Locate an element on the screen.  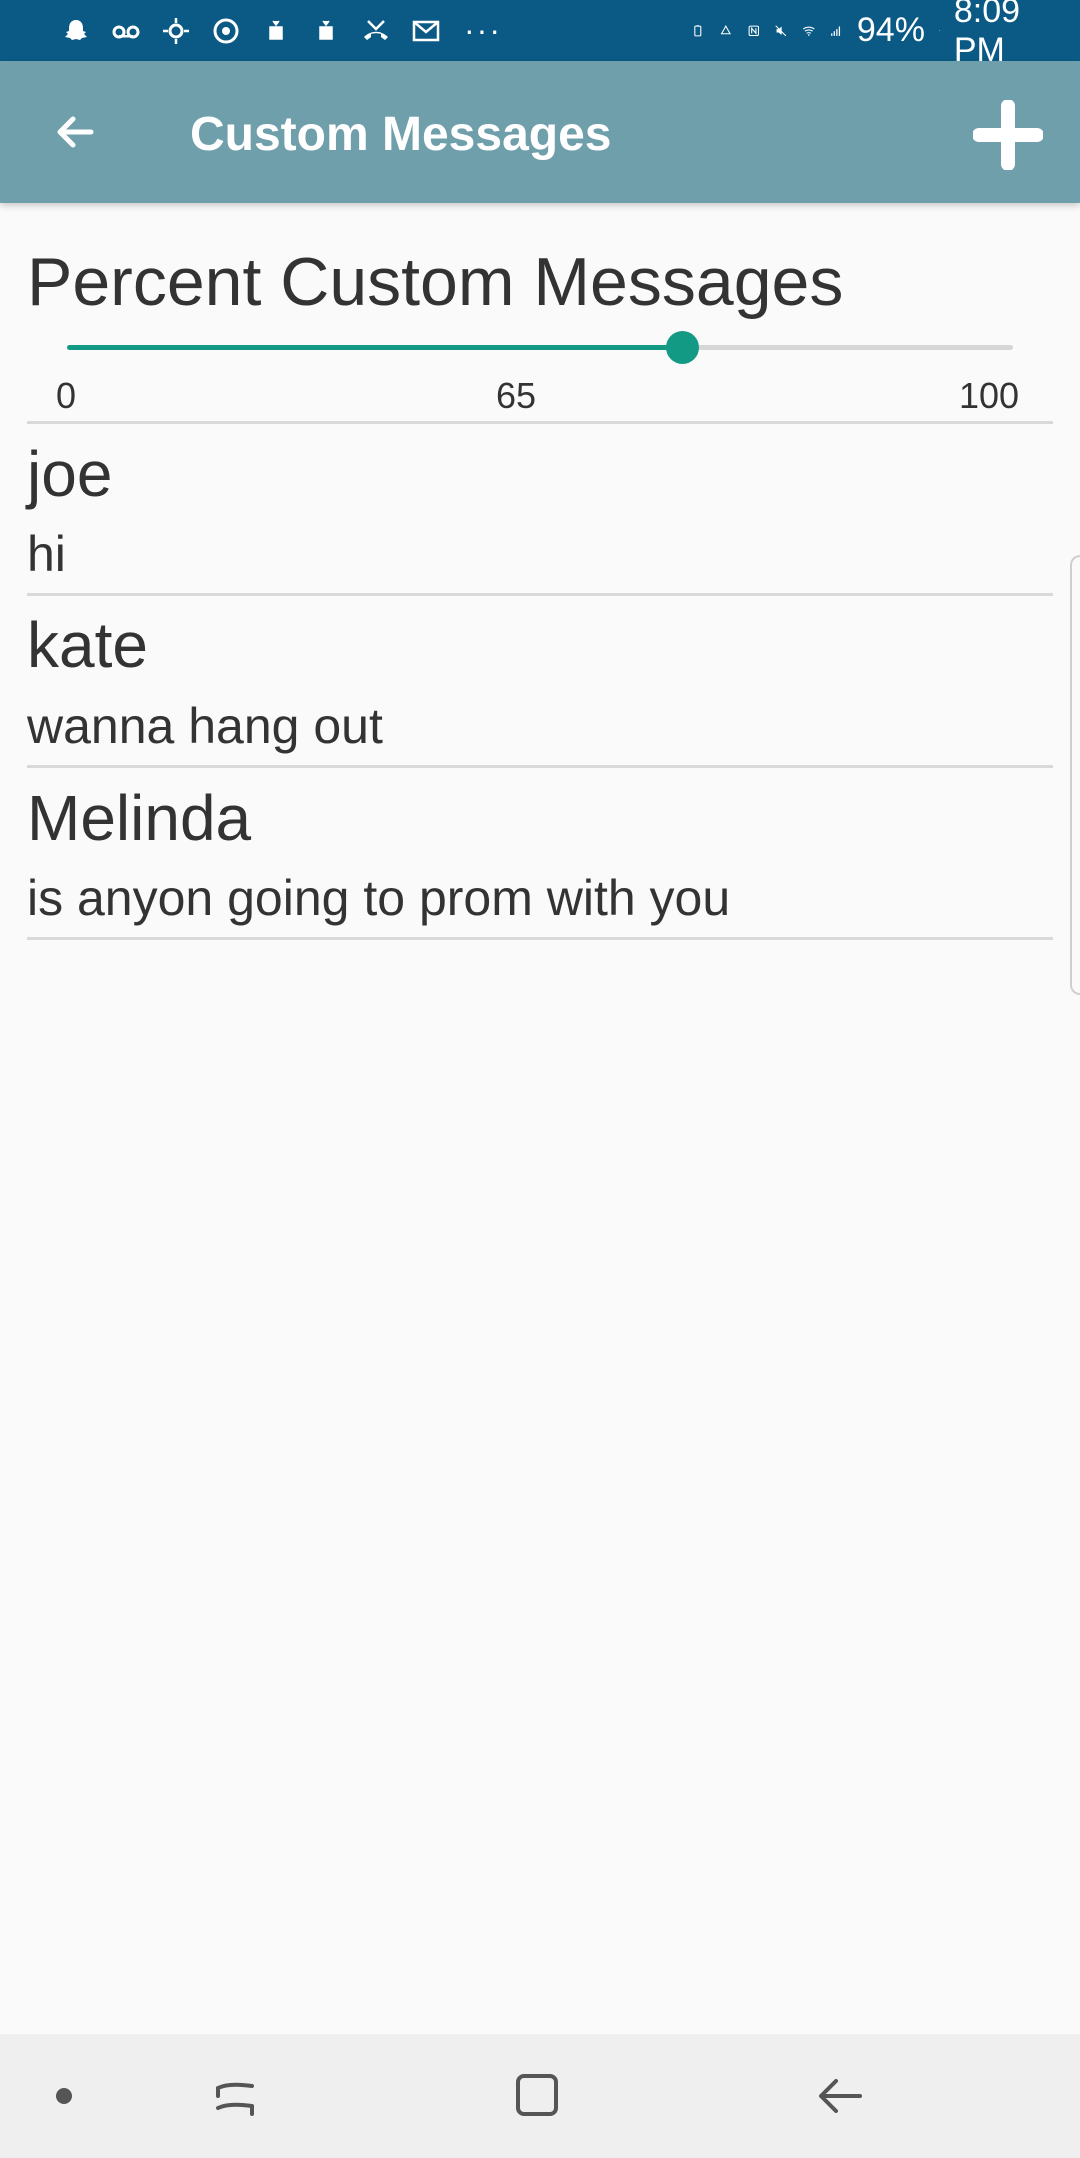
arrow-back-icon is located at coordinates (75, 132).